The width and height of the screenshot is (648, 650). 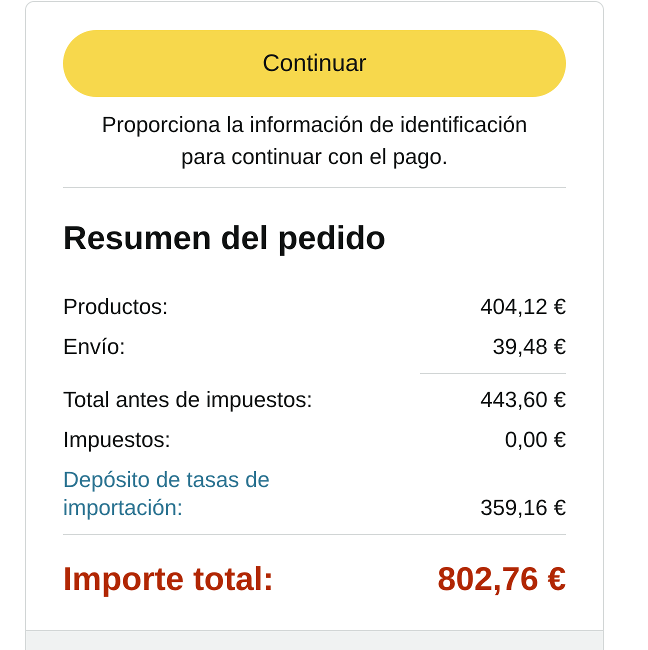 What do you see at coordinates (168, 579) in the screenshot?
I see `total-label: Importe total:` at bounding box center [168, 579].